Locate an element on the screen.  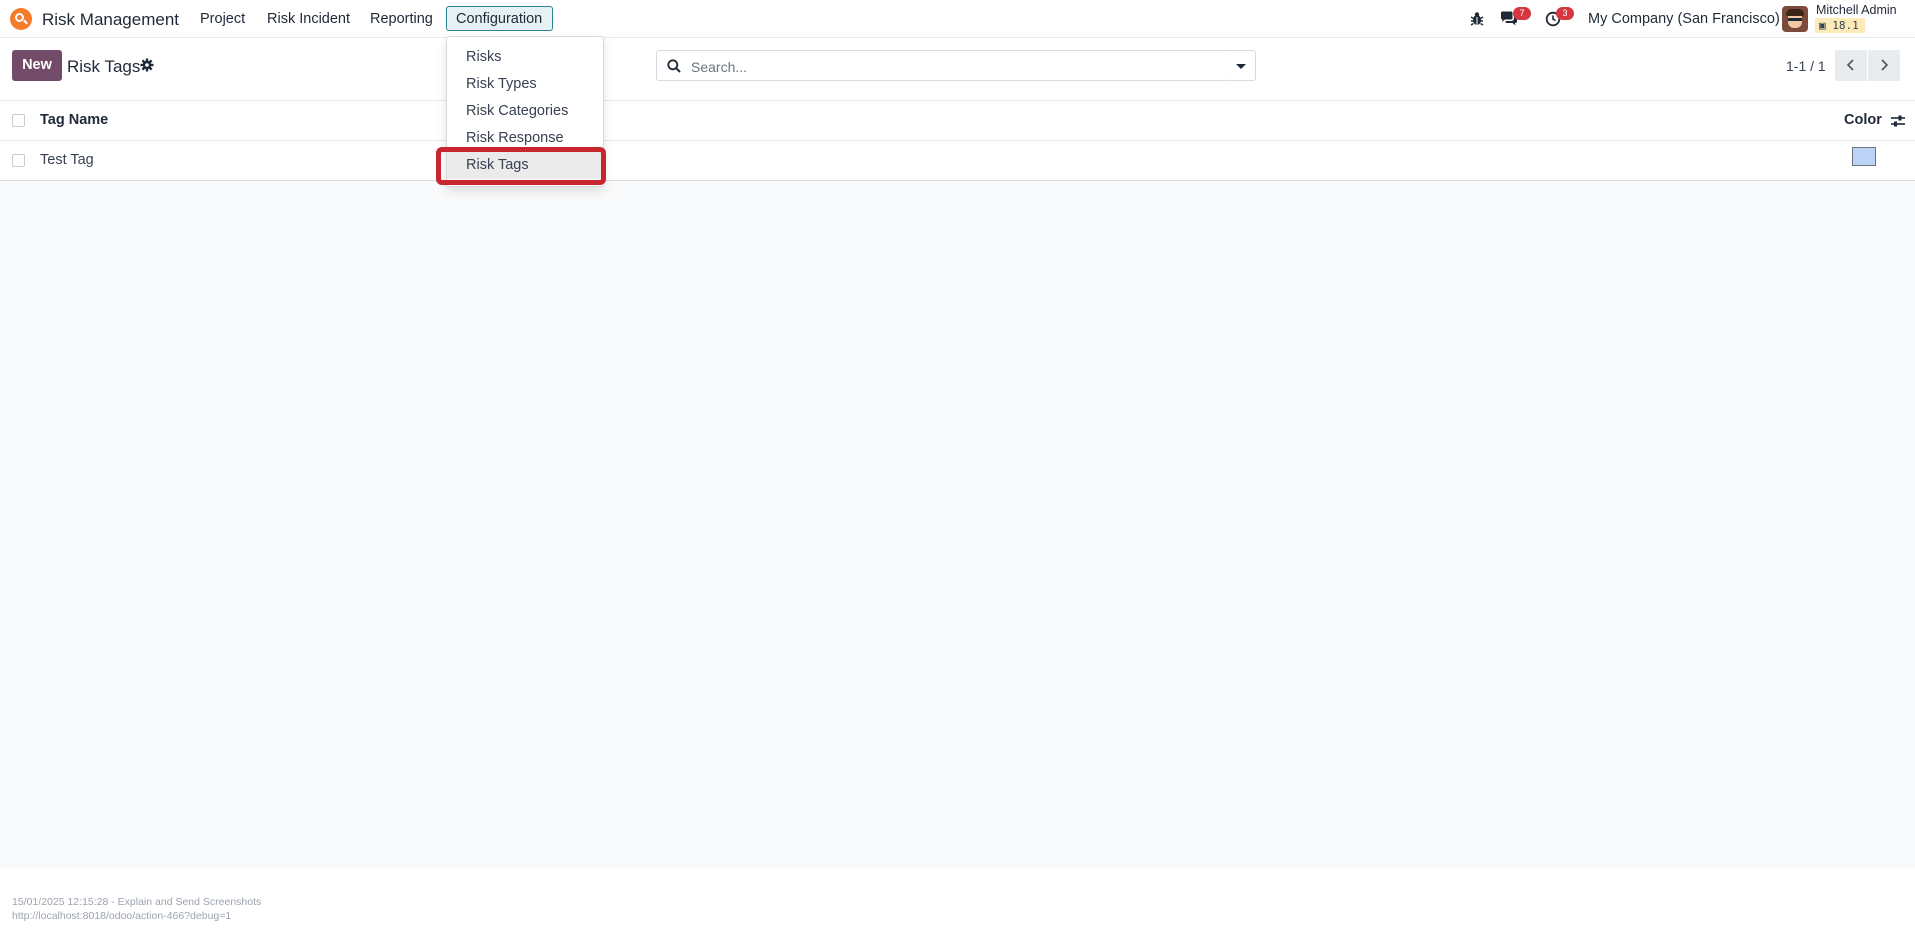
dropdown-item-risk-categories: Risk Categories is located at coordinates (525, 111).